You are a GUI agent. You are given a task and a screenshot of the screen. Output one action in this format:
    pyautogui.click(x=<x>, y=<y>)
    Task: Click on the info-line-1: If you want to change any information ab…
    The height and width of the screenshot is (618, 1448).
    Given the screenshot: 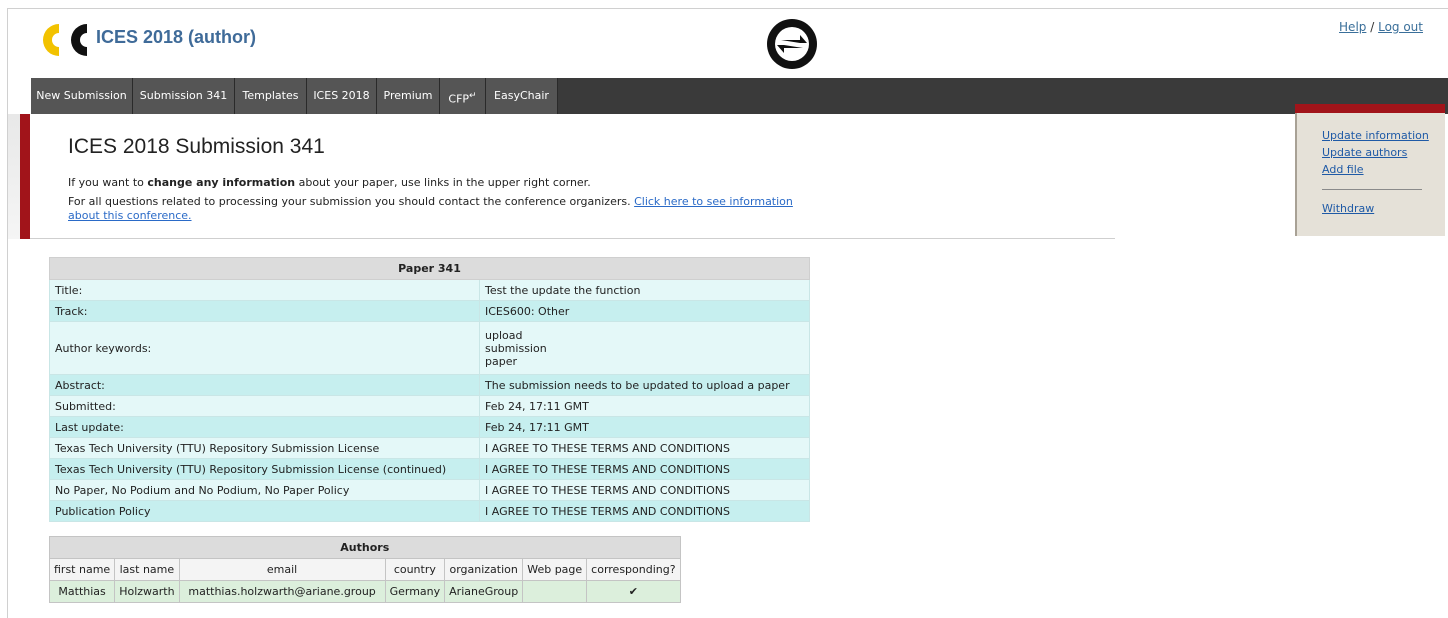 What is the action you would take?
    pyautogui.click(x=329, y=182)
    